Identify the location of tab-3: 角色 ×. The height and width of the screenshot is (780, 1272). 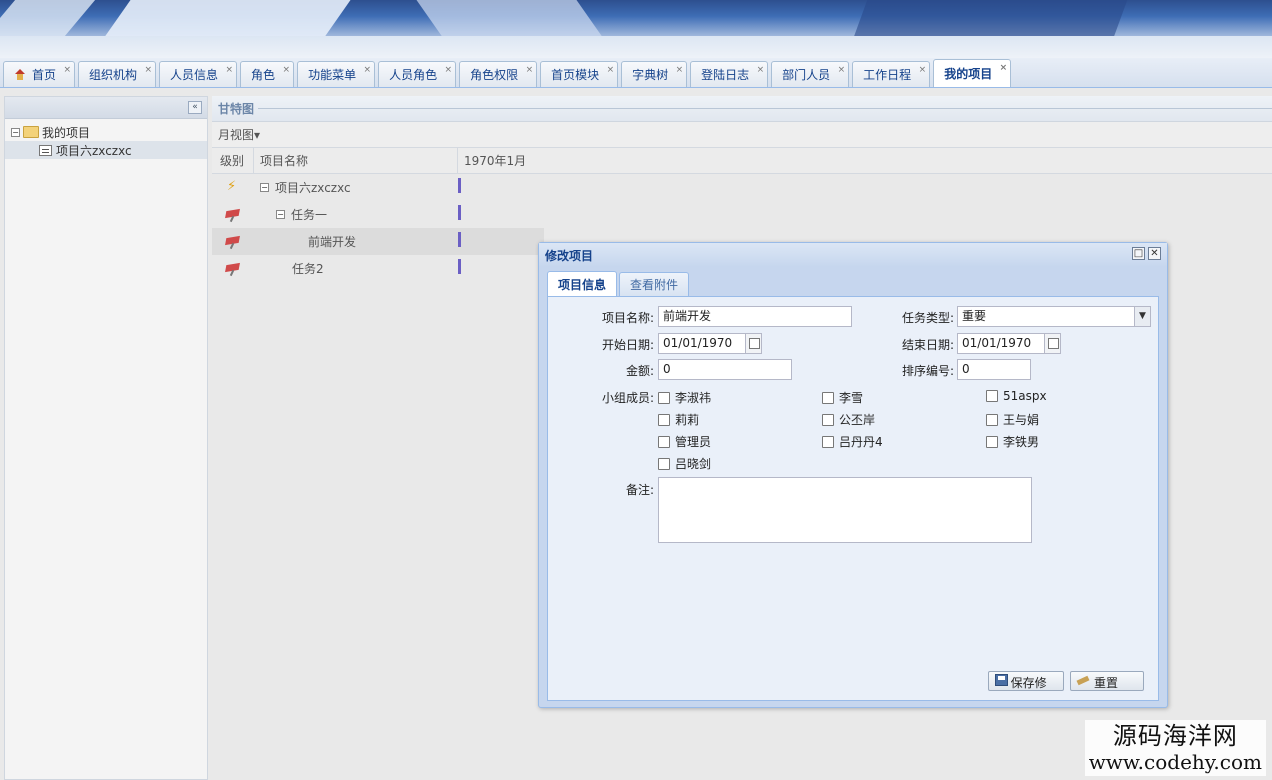
(267, 74).